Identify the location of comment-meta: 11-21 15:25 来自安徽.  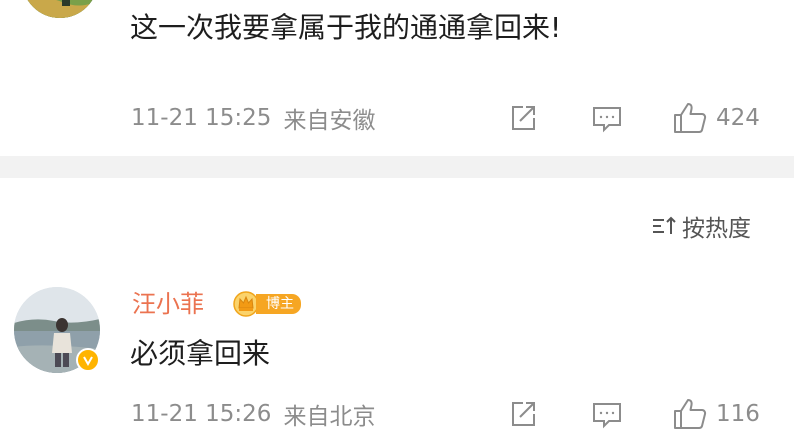
(253, 118).